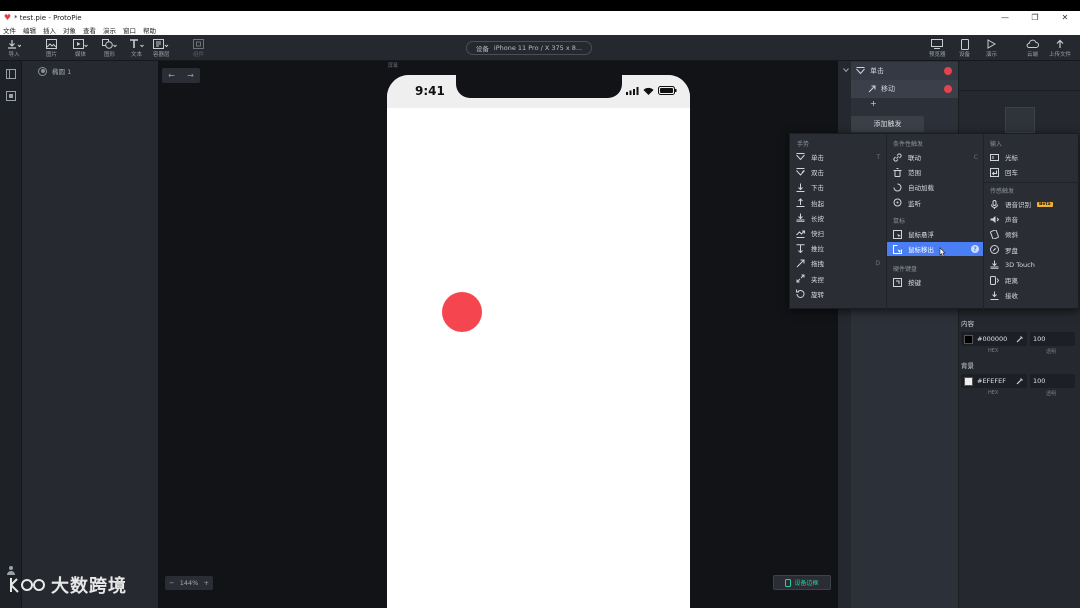 Image resolution: width=1080 pixels, height=608 pixels. I want to click on background-opacity-field: 100, so click(1052, 381).